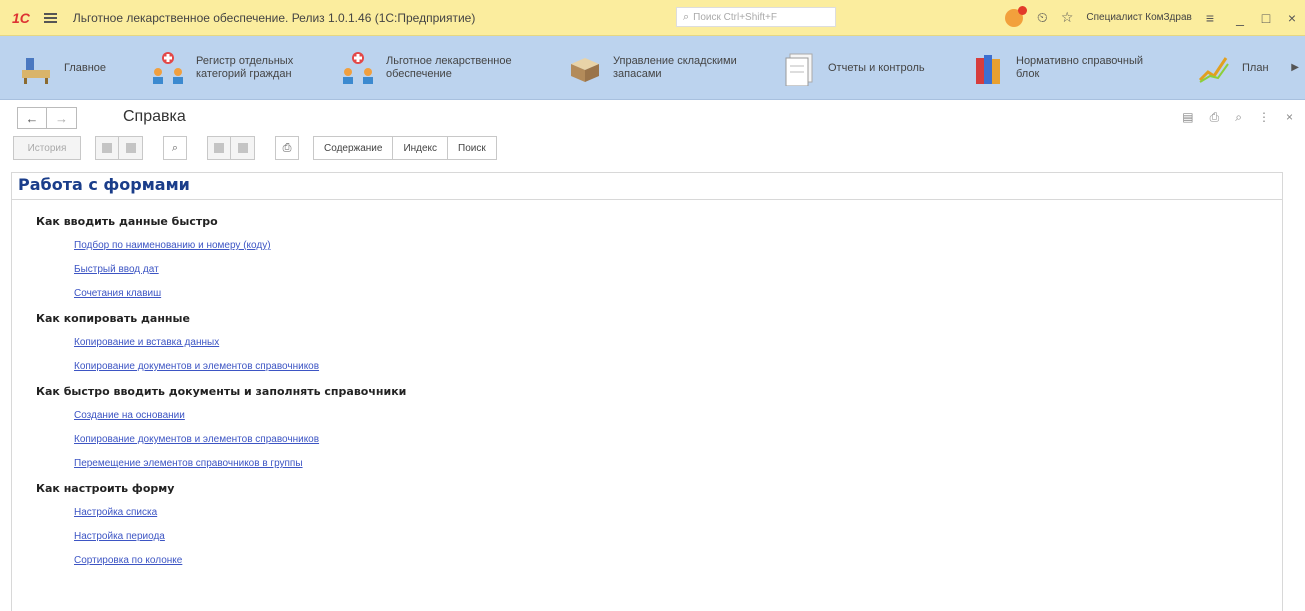 This screenshot has height=611, width=1305. Describe the element at coordinates (1264, 117) in the screenshot. I see `more-actions-icon: ⋮` at that location.